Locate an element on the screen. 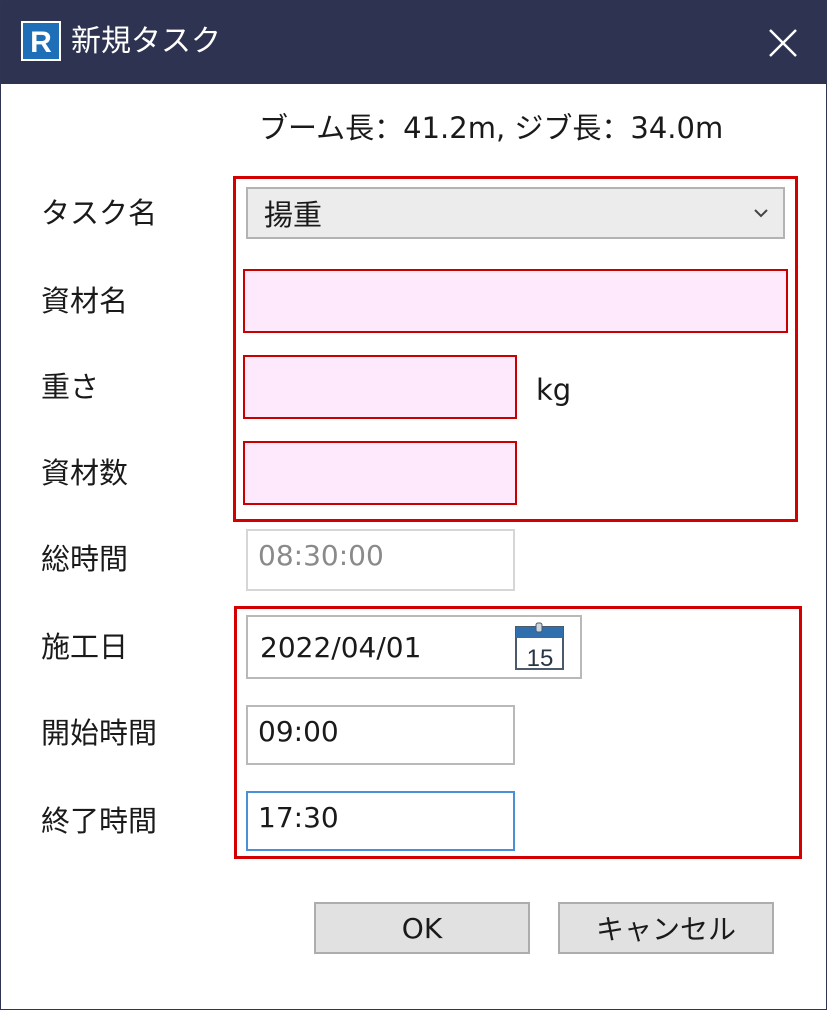 Image resolution: width=827 pixels, height=1010 pixels. ok-button: OK is located at coordinates (422, 928).